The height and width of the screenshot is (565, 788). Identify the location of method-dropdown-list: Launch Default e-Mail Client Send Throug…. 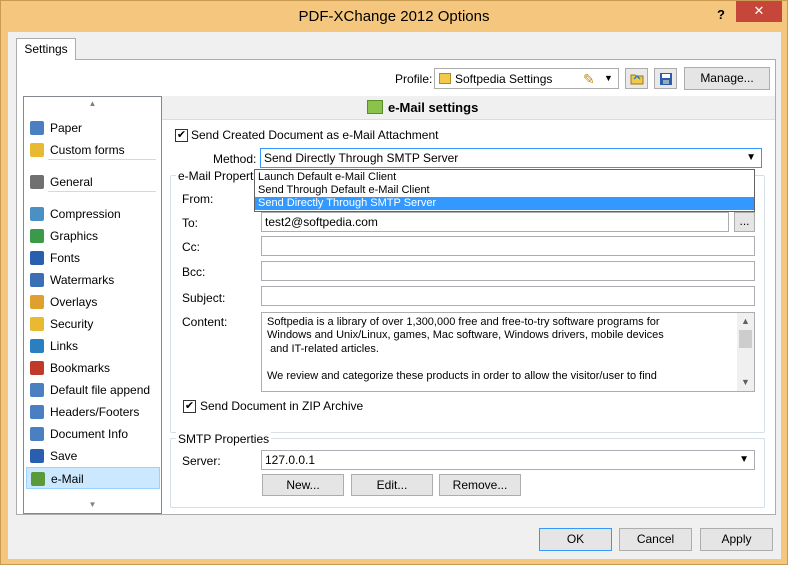
(504, 190).